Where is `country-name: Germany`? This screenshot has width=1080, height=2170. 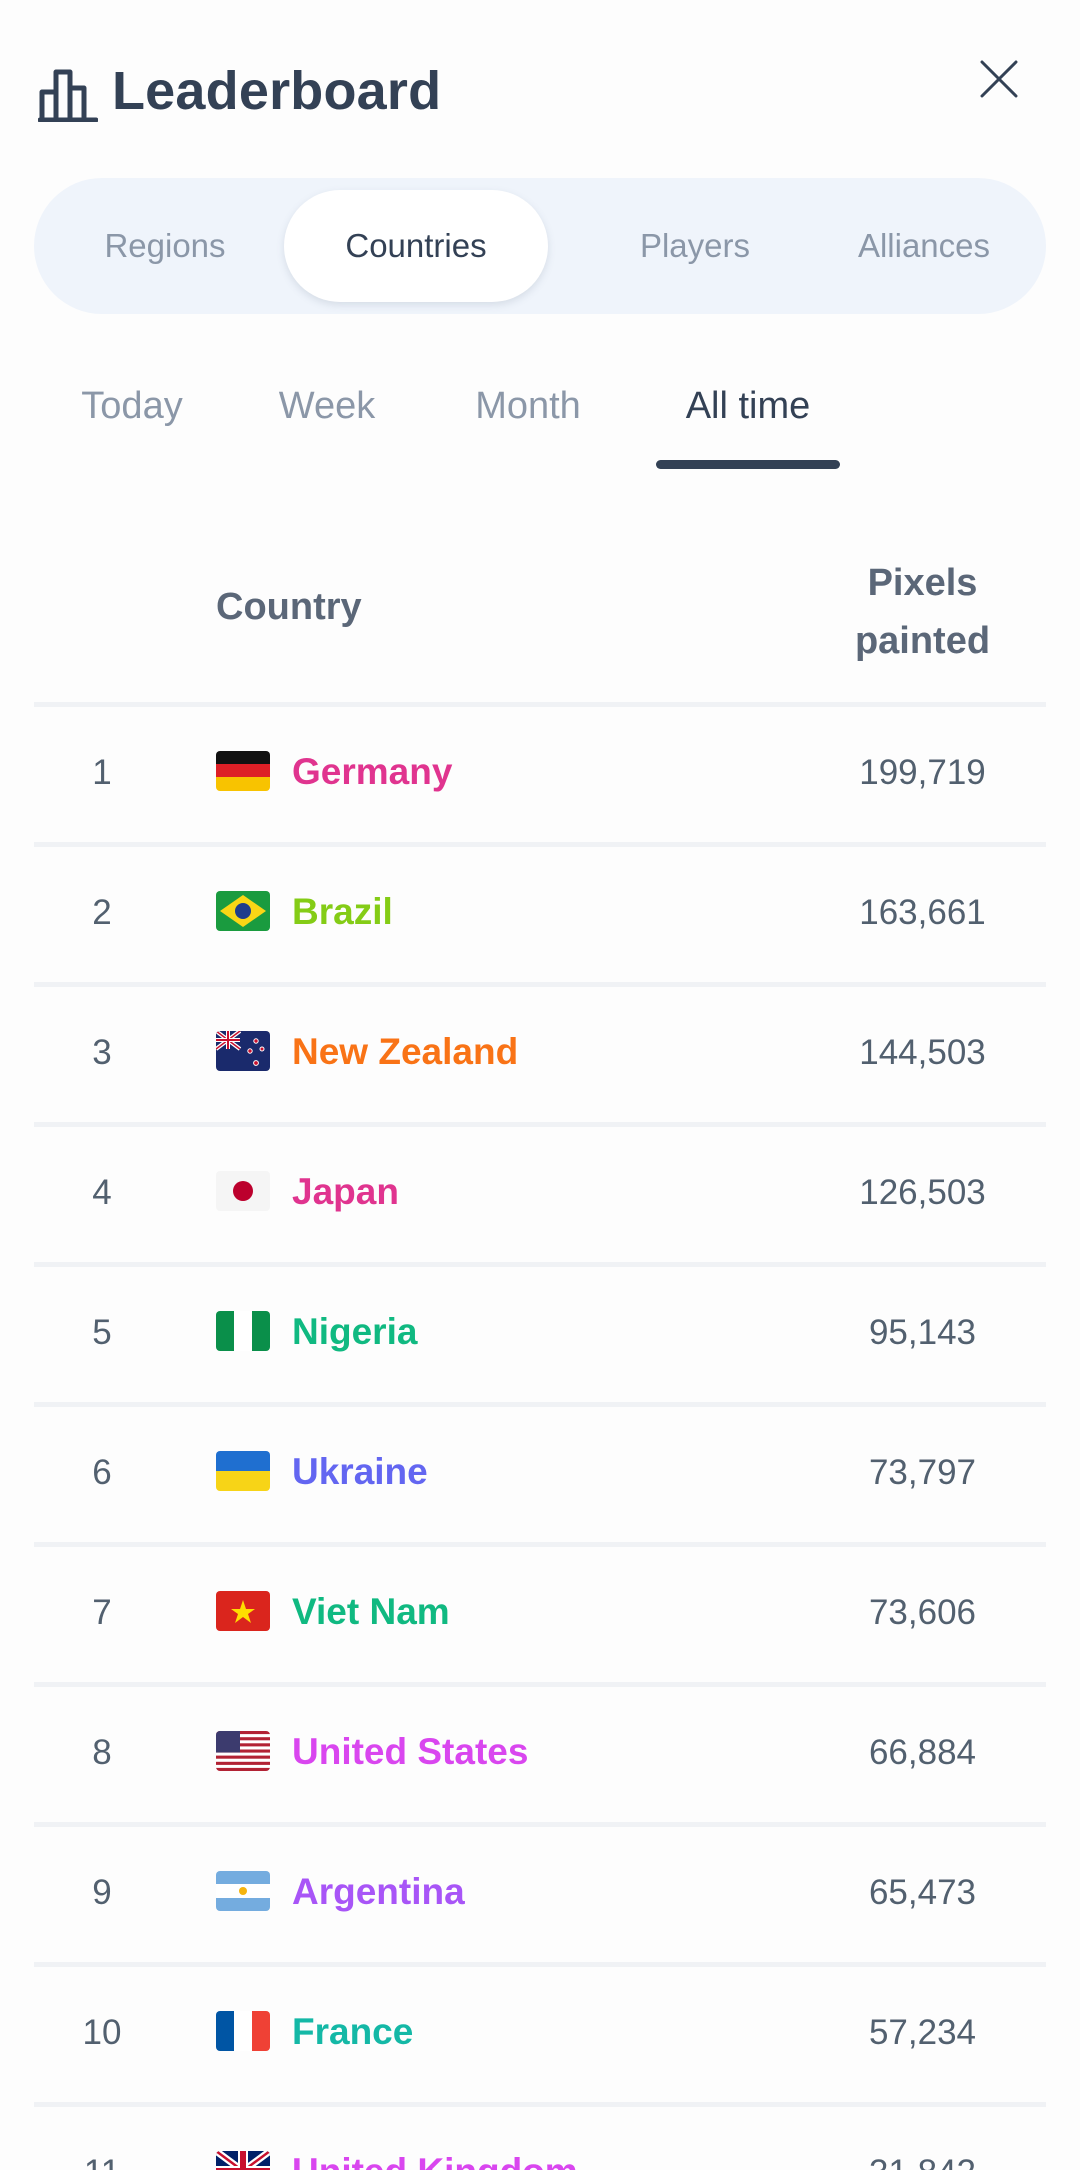 country-name: Germany is located at coordinates (372, 772).